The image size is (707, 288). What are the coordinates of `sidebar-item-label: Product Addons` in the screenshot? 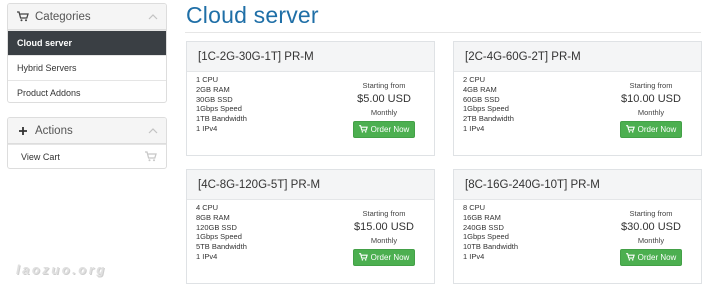 It's located at (49, 93).